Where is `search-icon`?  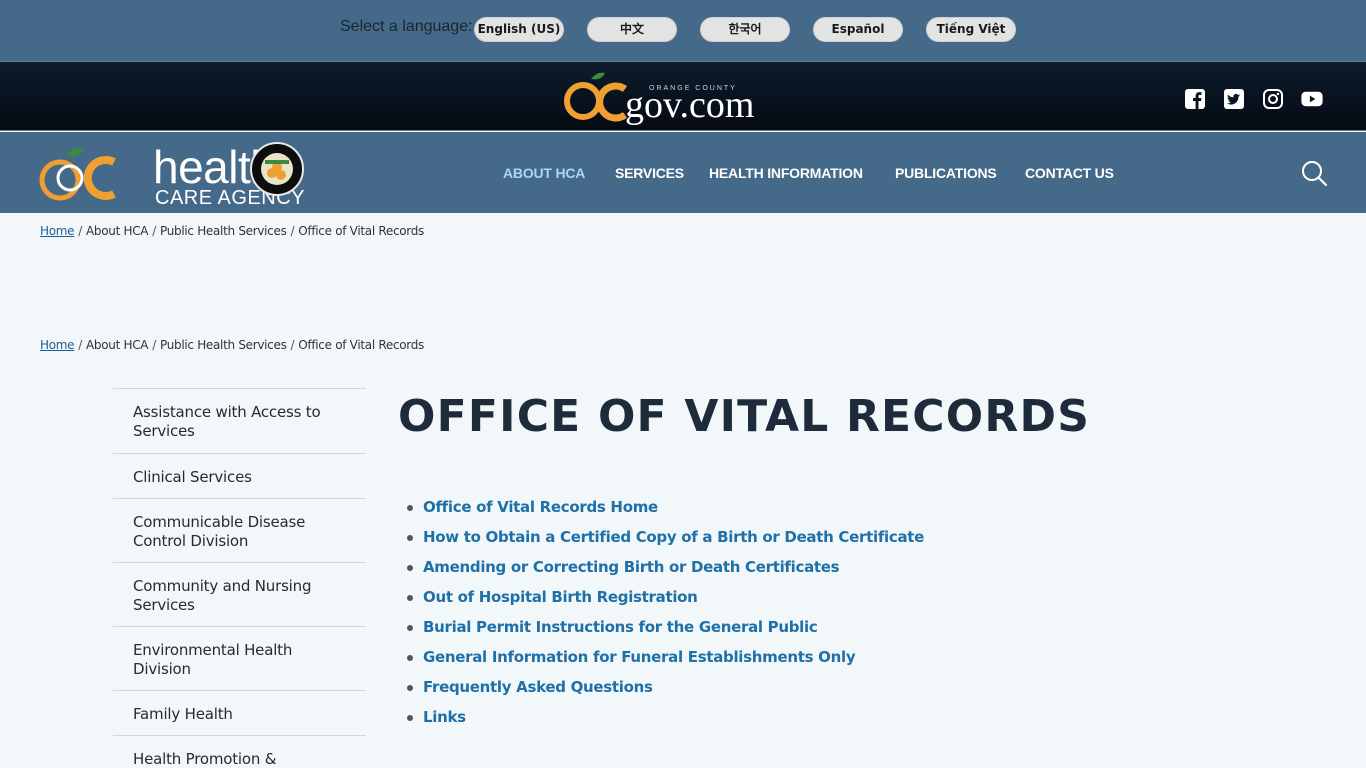 search-icon is located at coordinates (1314, 173).